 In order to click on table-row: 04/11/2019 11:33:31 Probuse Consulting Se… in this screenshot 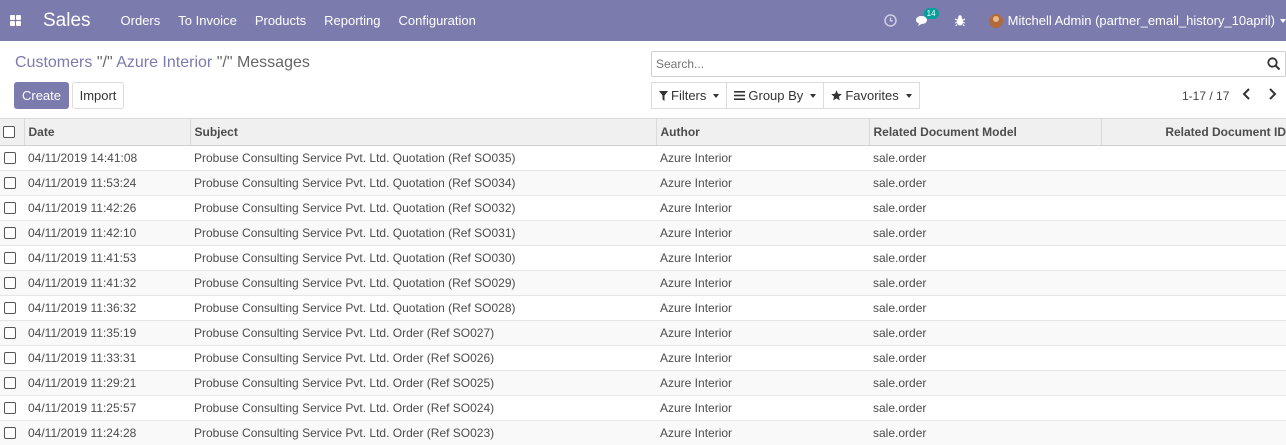, I will do `click(643, 357)`.